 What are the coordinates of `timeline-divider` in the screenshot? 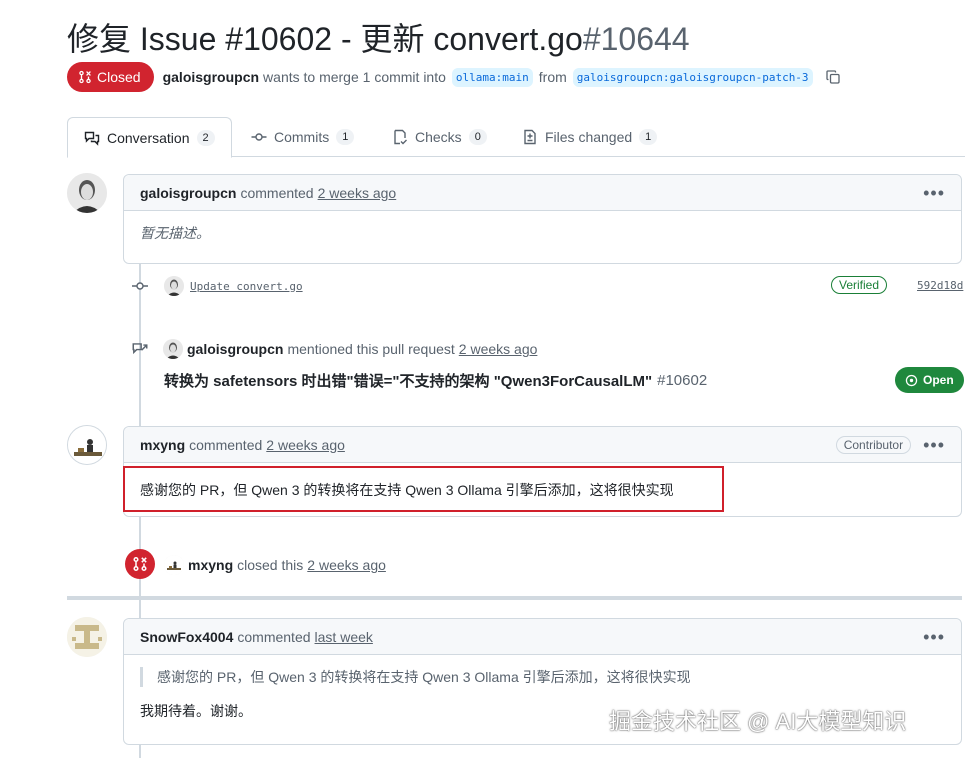 It's located at (514, 598).